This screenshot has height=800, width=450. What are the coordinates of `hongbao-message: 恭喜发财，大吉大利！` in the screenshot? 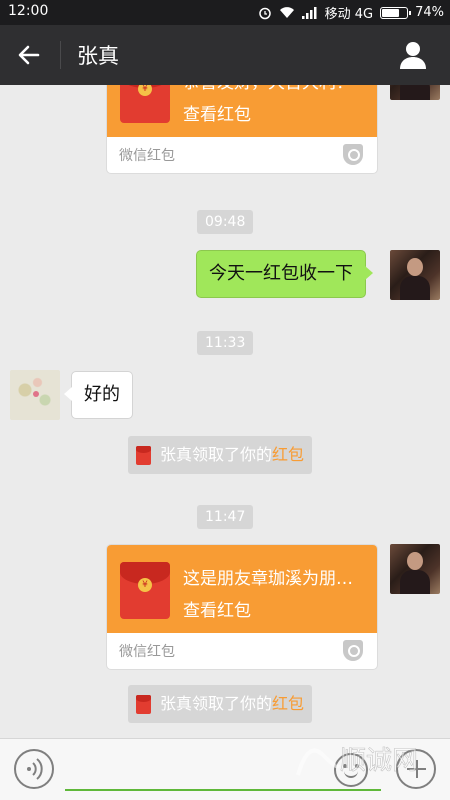 It's located at (276, 89).